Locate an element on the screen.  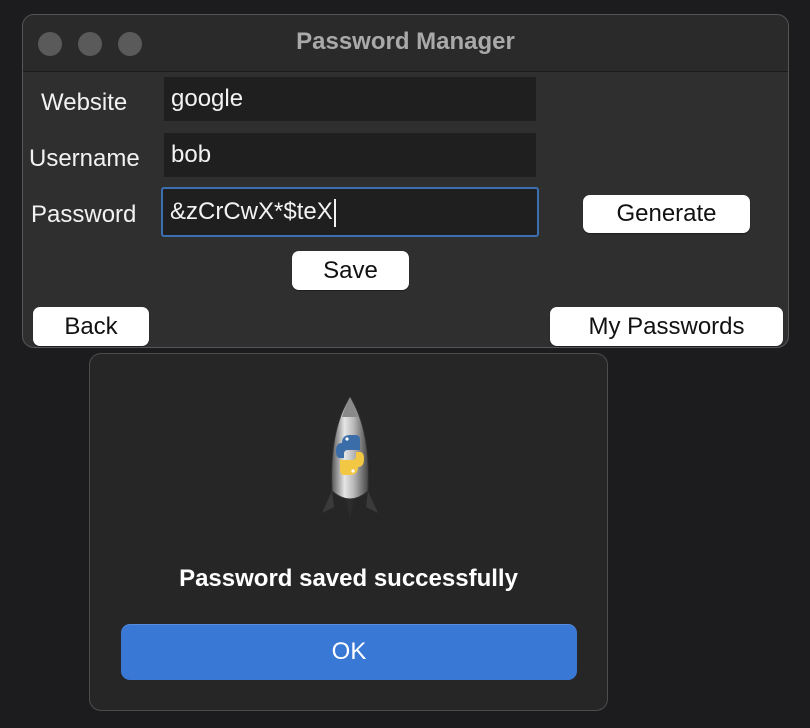
username-label: Username is located at coordinates (84, 158).